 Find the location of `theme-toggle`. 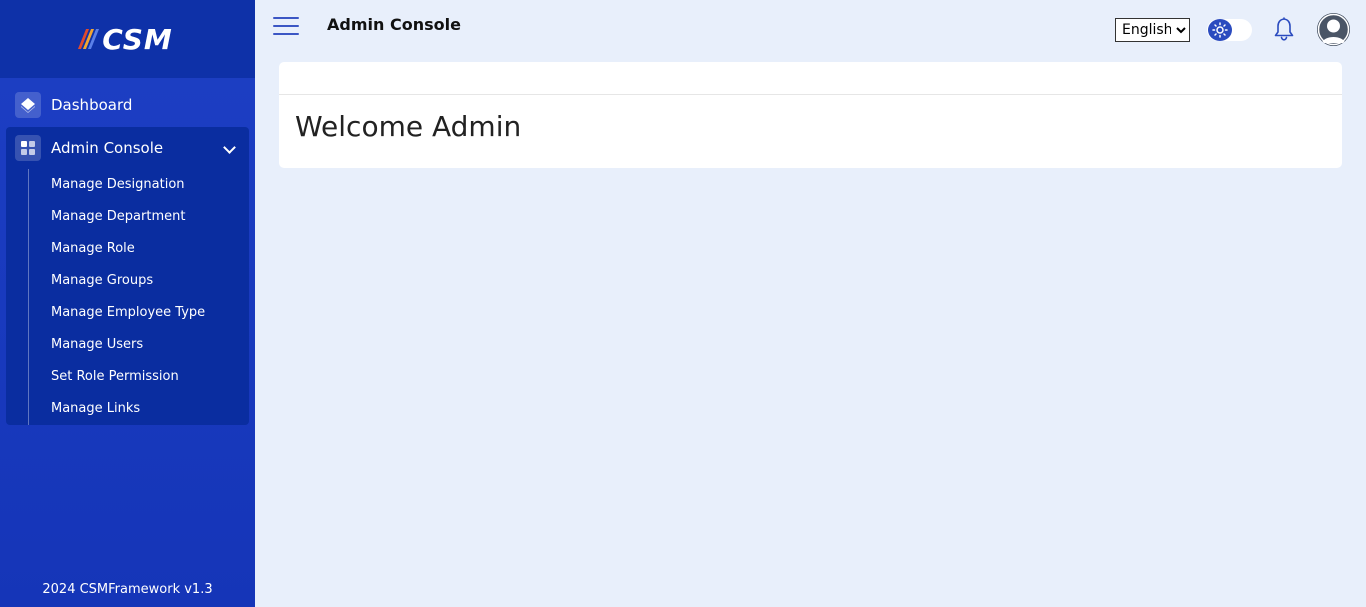

theme-toggle is located at coordinates (1229, 30).